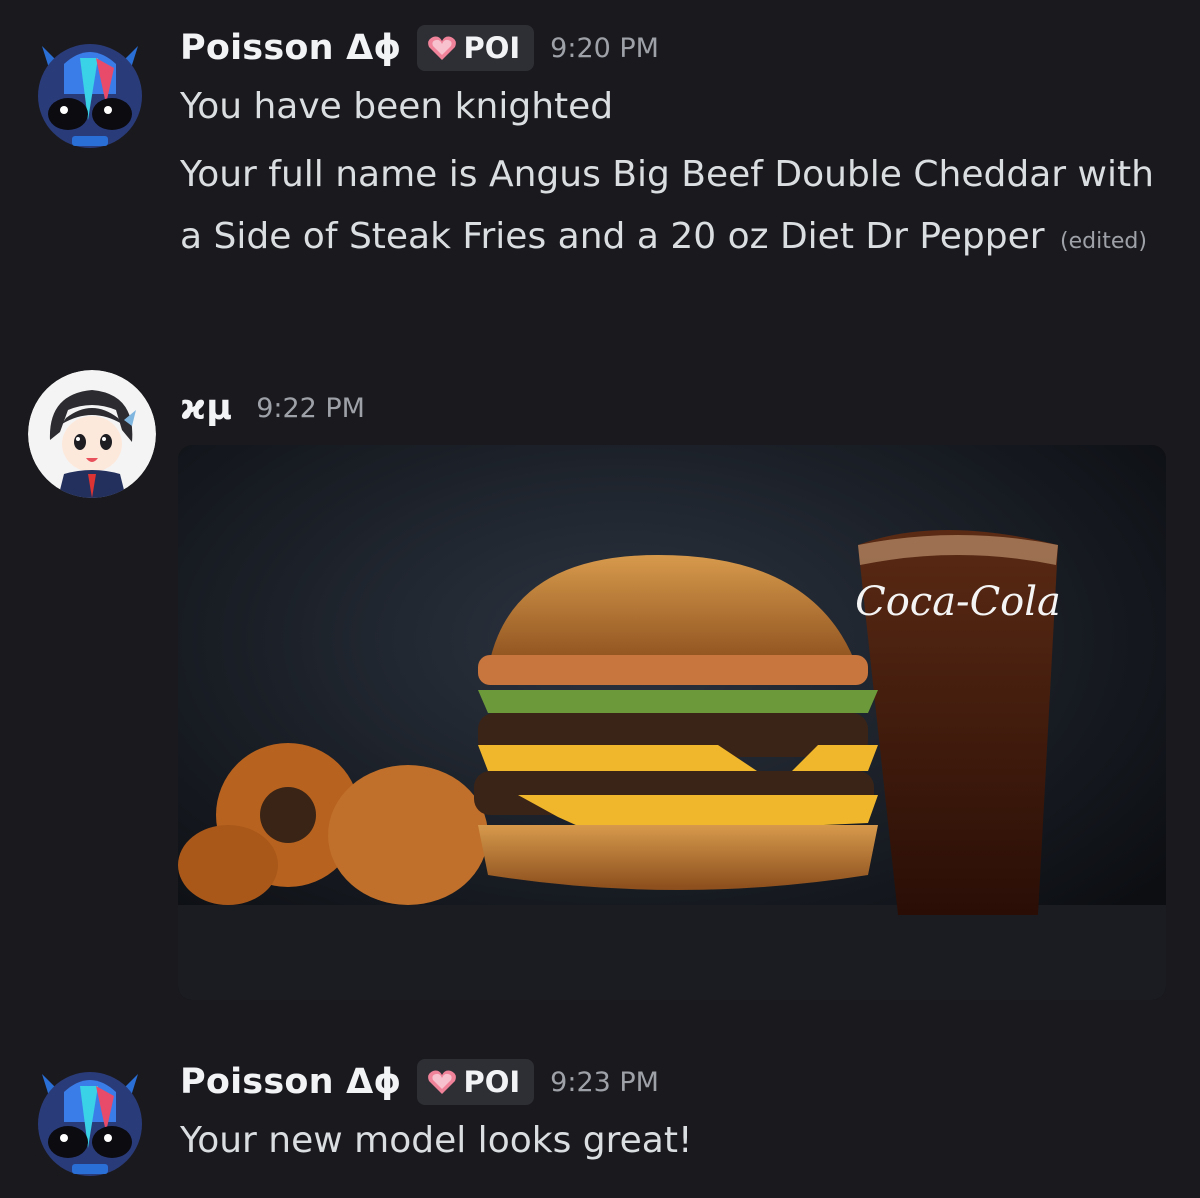 This screenshot has width=1200, height=1198. Describe the element at coordinates (92, 434) in the screenshot. I see `xmu-avatar` at that location.